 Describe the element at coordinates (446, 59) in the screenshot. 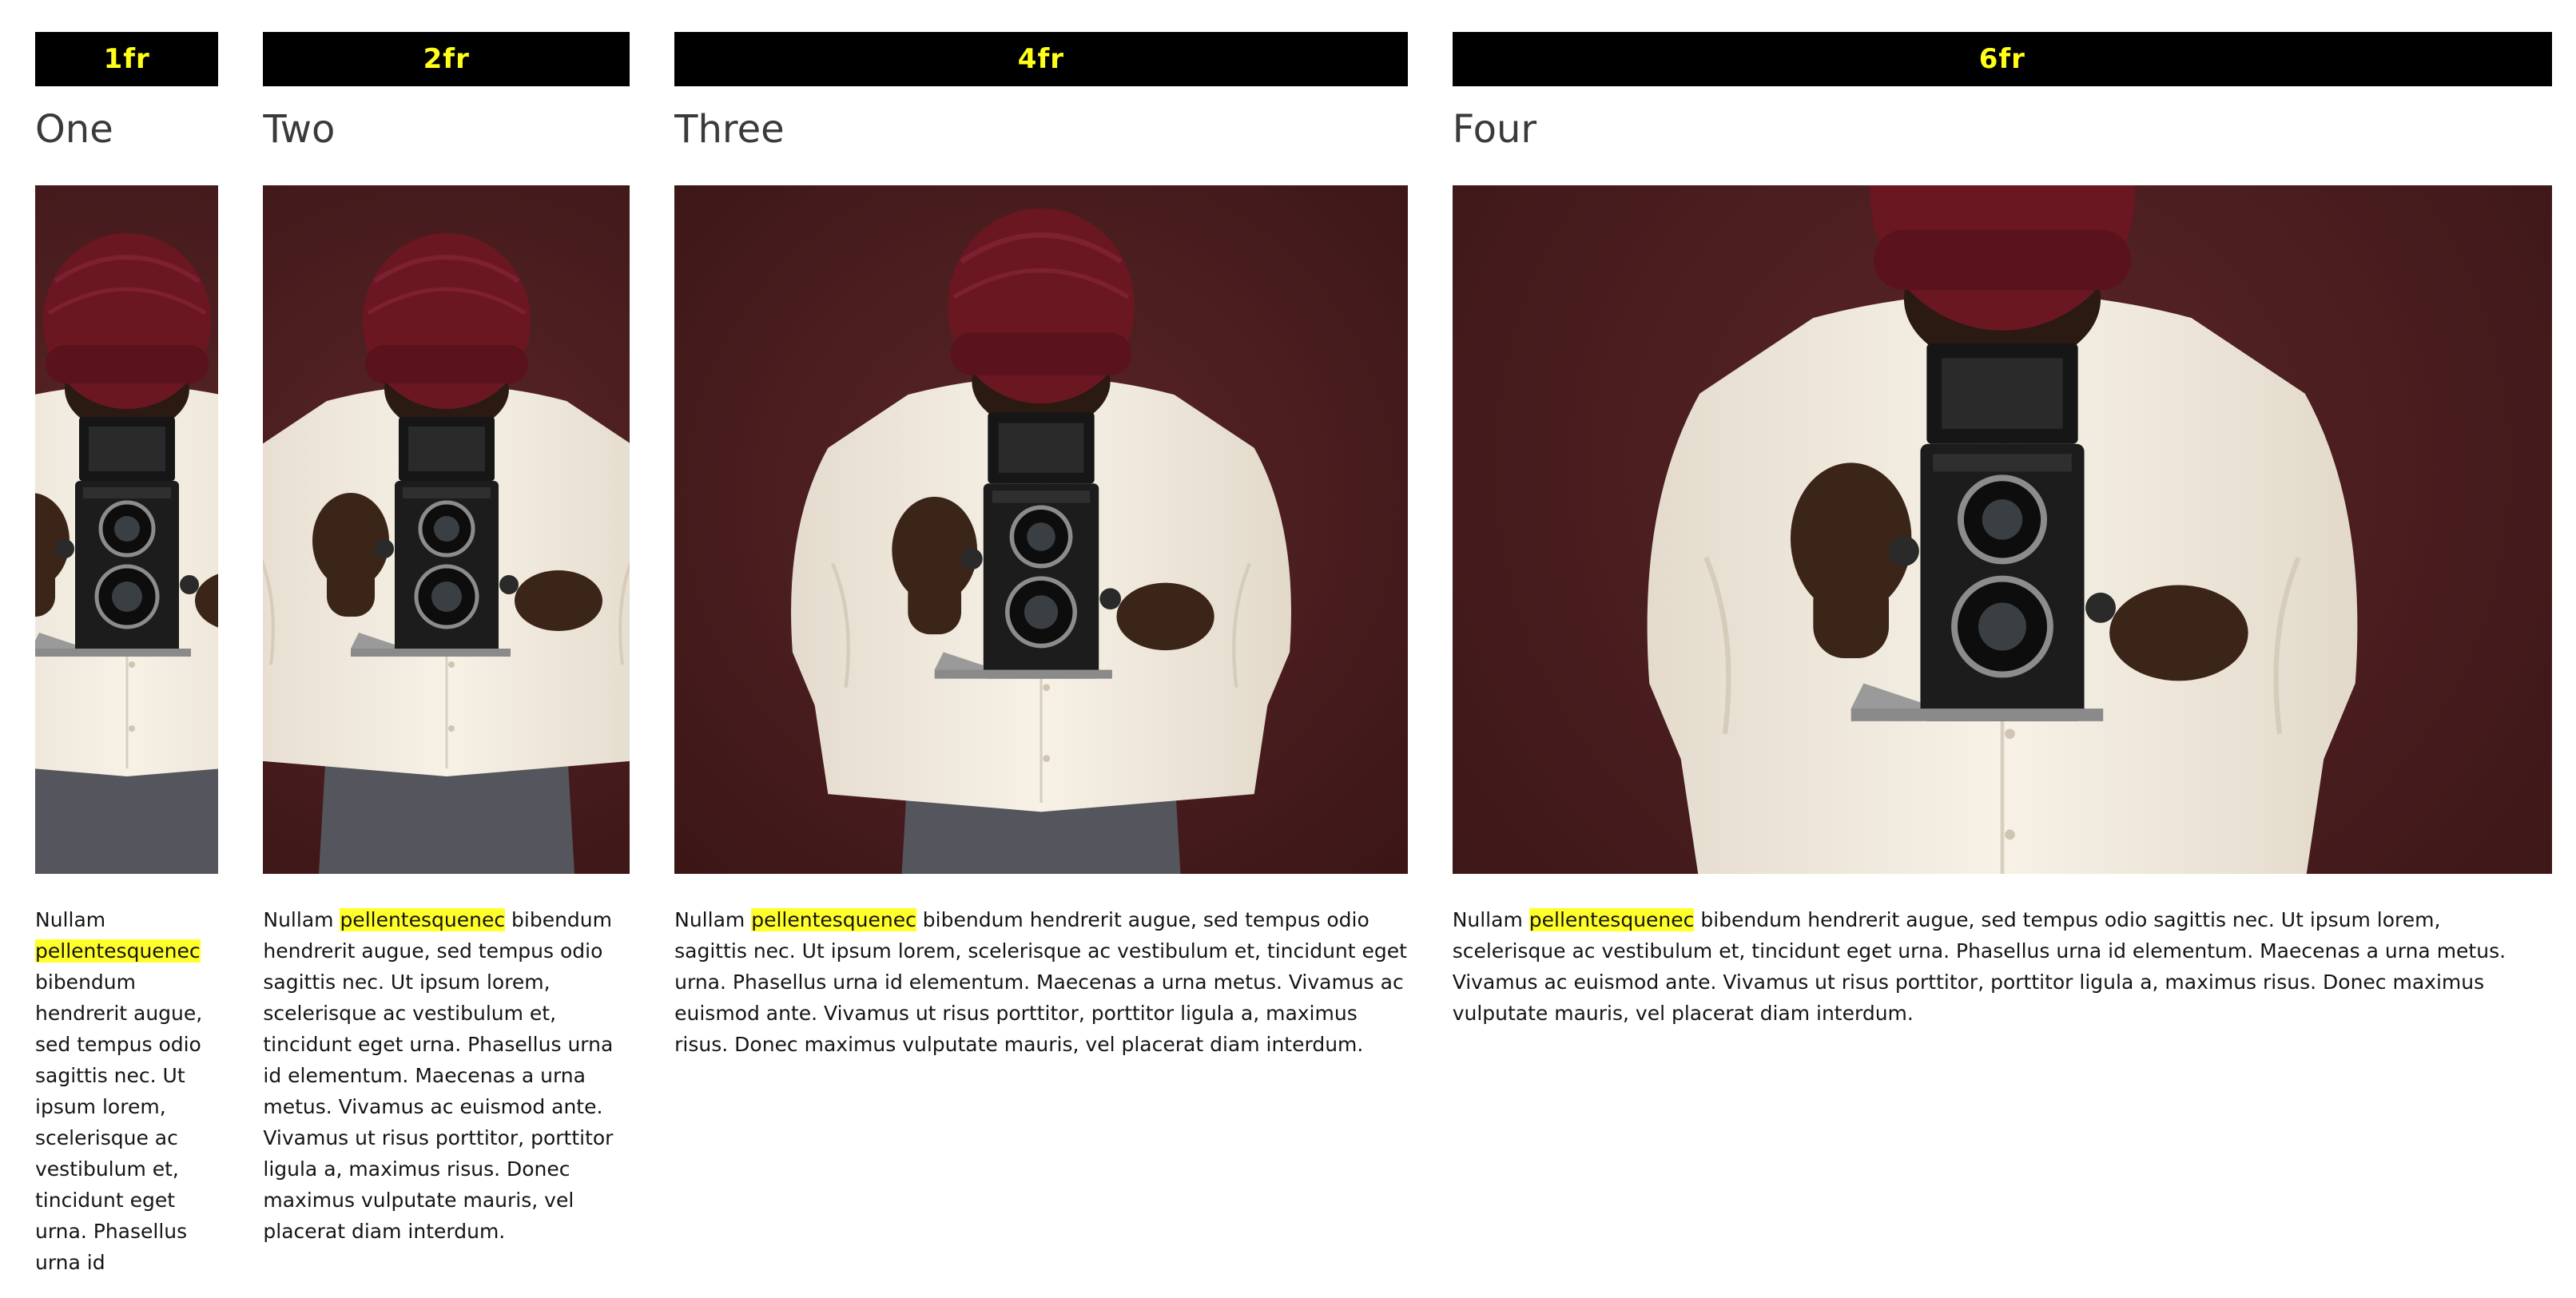

I see `fr-size-label: 2fr` at that location.